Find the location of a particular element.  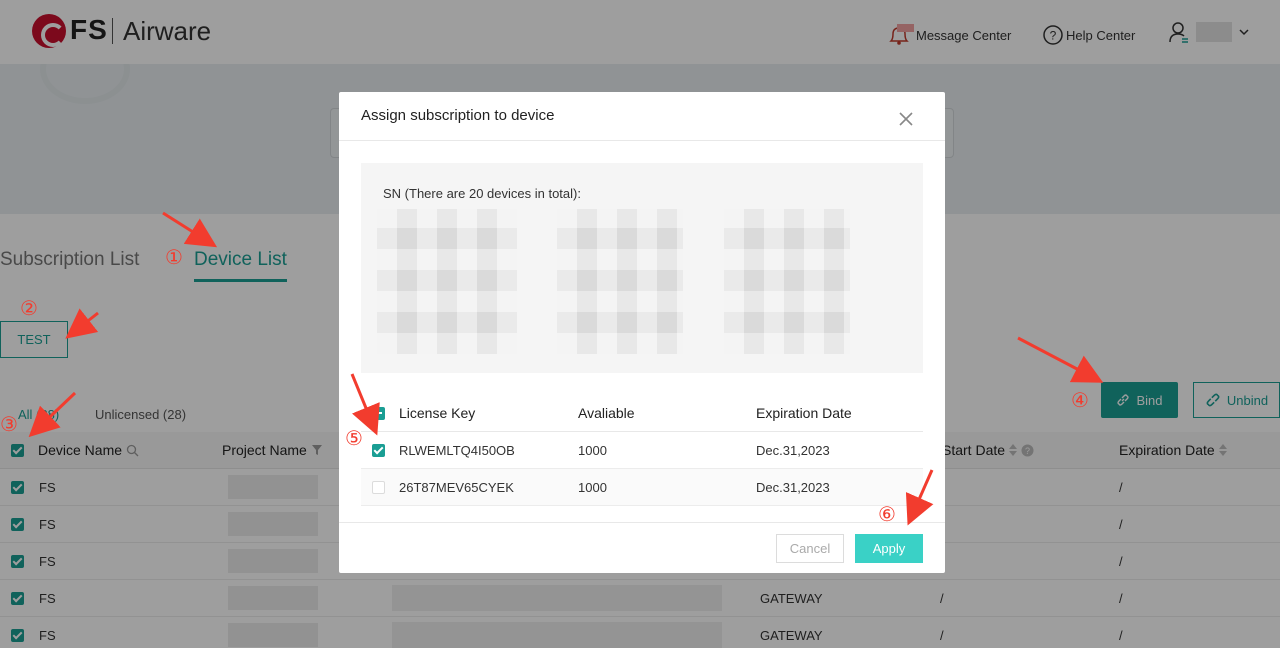

step-marker-2: ② is located at coordinates (29, 308).